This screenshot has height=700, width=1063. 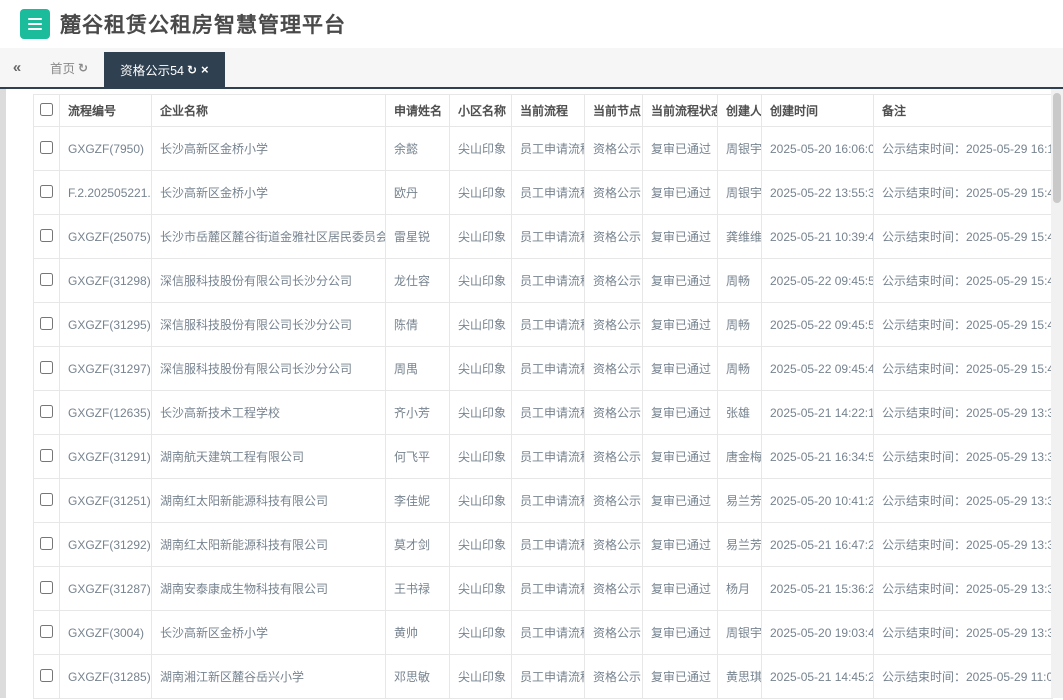 What do you see at coordinates (739, 236) in the screenshot?
I see `table-cell: 龚维维` at bounding box center [739, 236].